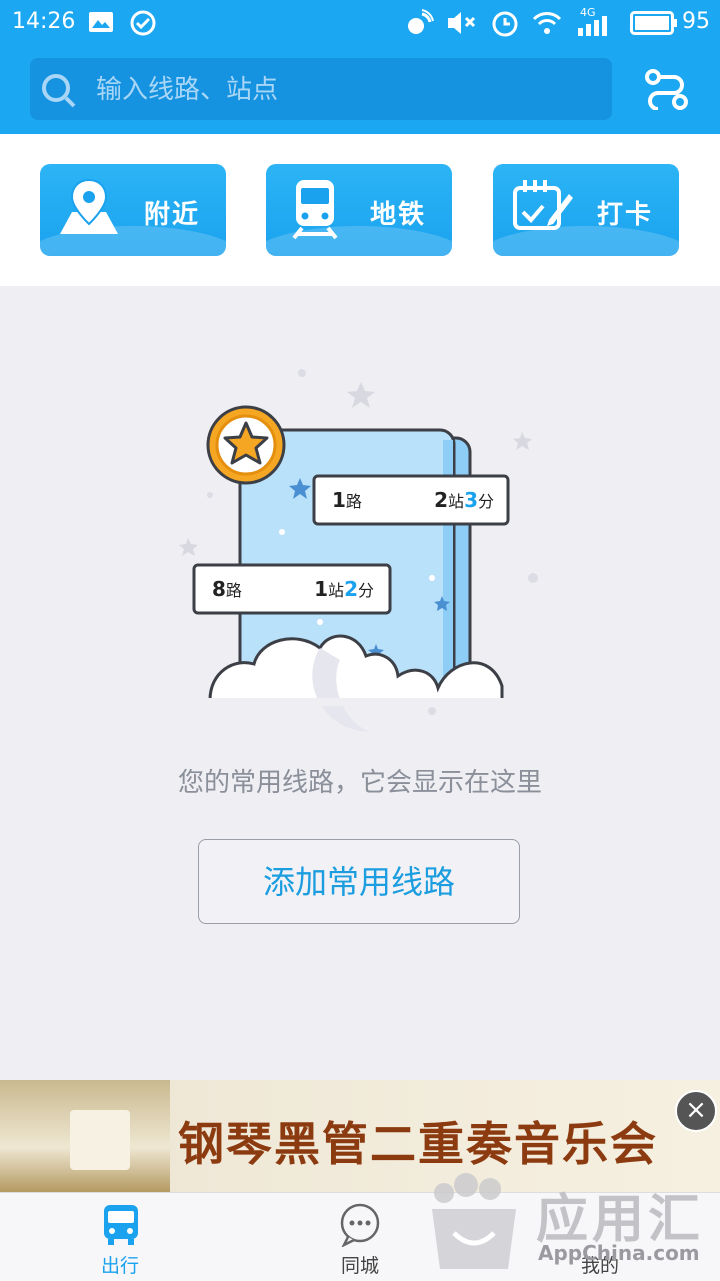 Image resolution: width=720 pixels, height=1281 pixels. I want to click on search-box, so click(321, 90).